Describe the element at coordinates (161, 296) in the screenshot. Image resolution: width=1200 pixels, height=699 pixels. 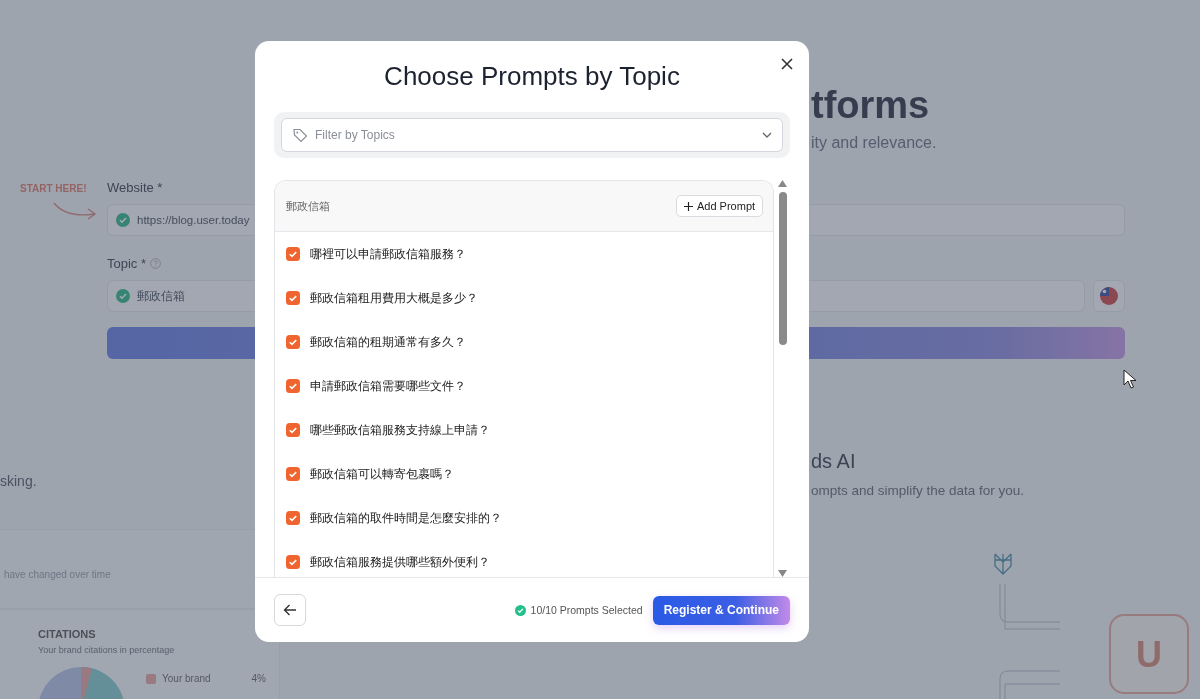
I see `field-value: 郵政信箱` at that location.